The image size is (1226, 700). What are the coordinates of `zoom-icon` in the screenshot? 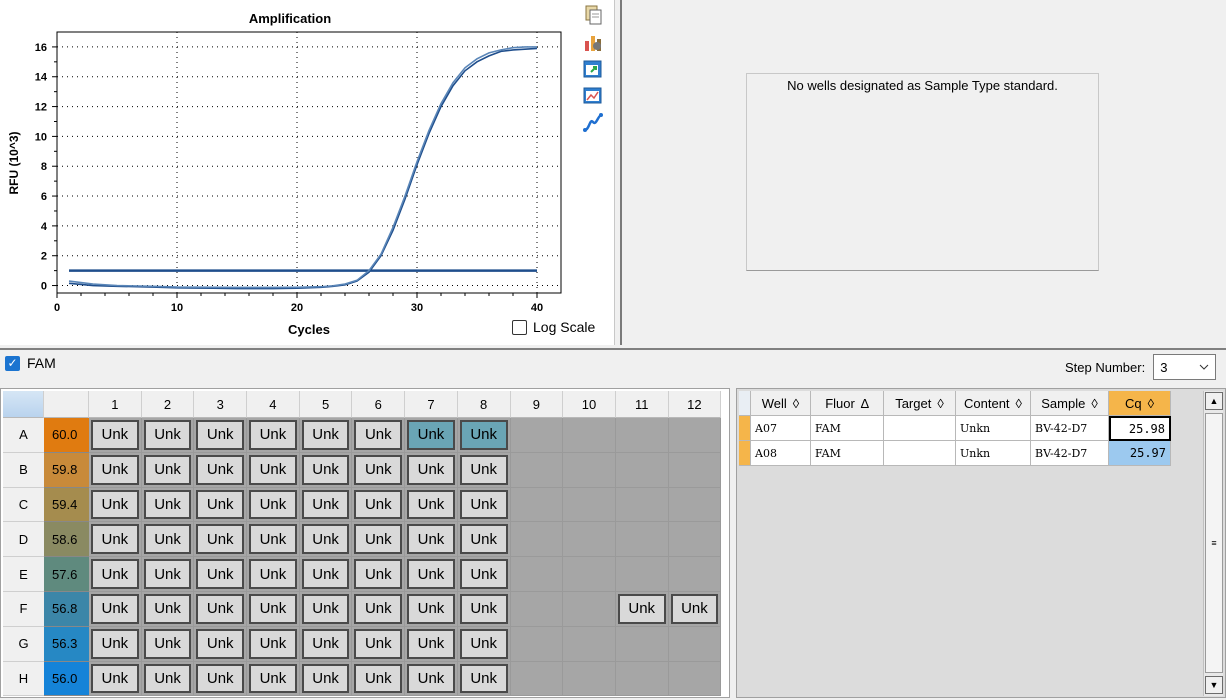 It's located at (593, 96).